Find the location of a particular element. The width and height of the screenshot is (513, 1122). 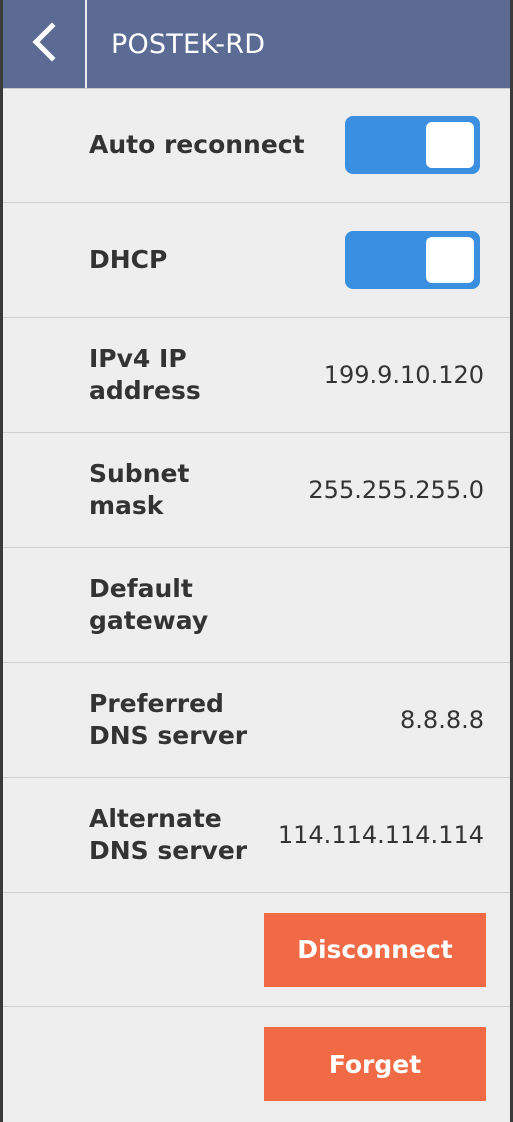

default-gateway-label: Default gateway is located at coordinates (149, 604).